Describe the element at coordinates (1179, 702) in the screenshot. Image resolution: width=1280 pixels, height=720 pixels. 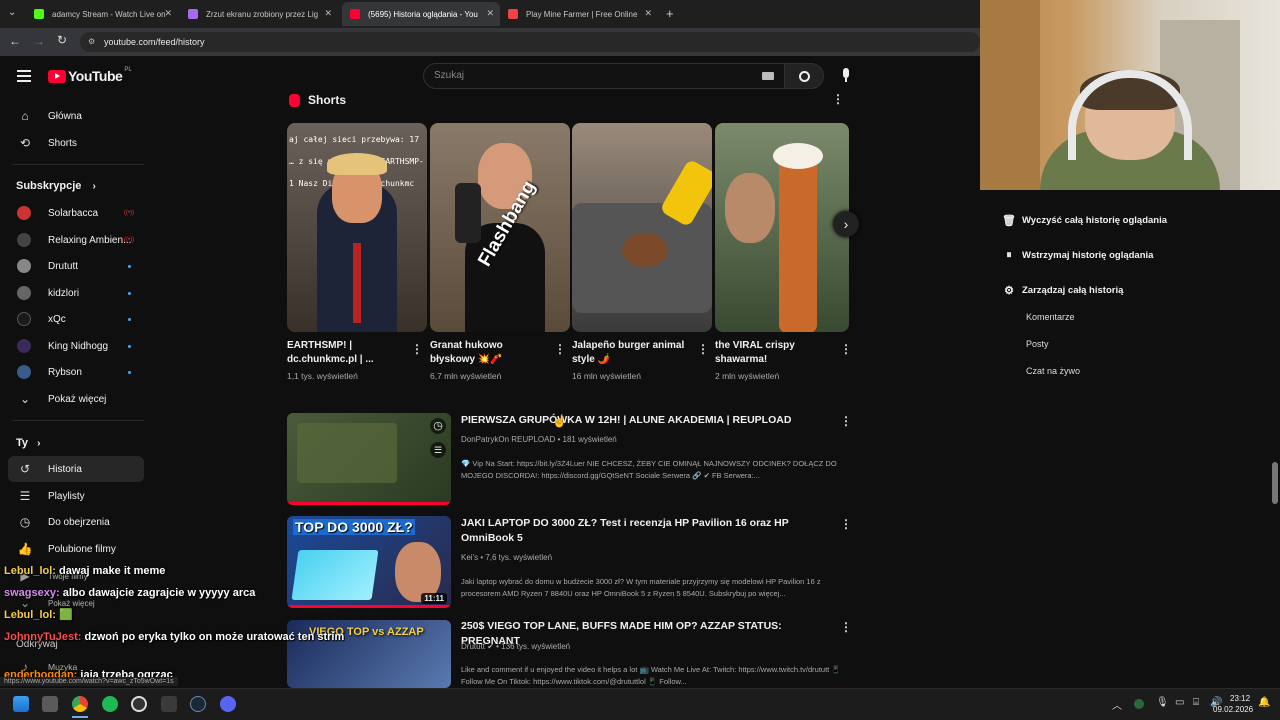
I see `monitor-icon: ▭` at that location.